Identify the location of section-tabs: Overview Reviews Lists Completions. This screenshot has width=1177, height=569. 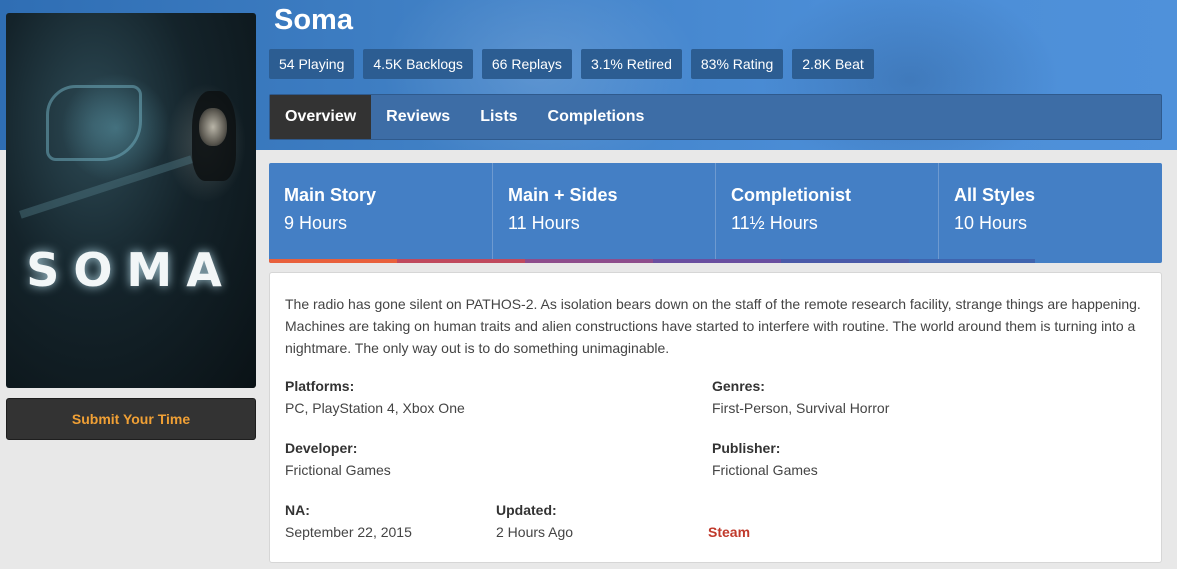
(715, 117).